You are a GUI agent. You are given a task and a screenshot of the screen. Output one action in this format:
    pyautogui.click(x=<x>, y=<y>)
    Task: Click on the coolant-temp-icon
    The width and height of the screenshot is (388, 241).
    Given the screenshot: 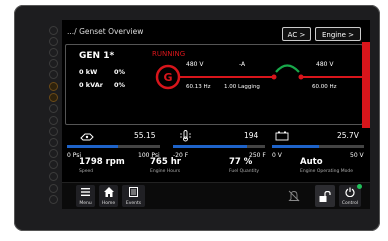 What is the action you would take?
    pyautogui.click(x=185, y=136)
    